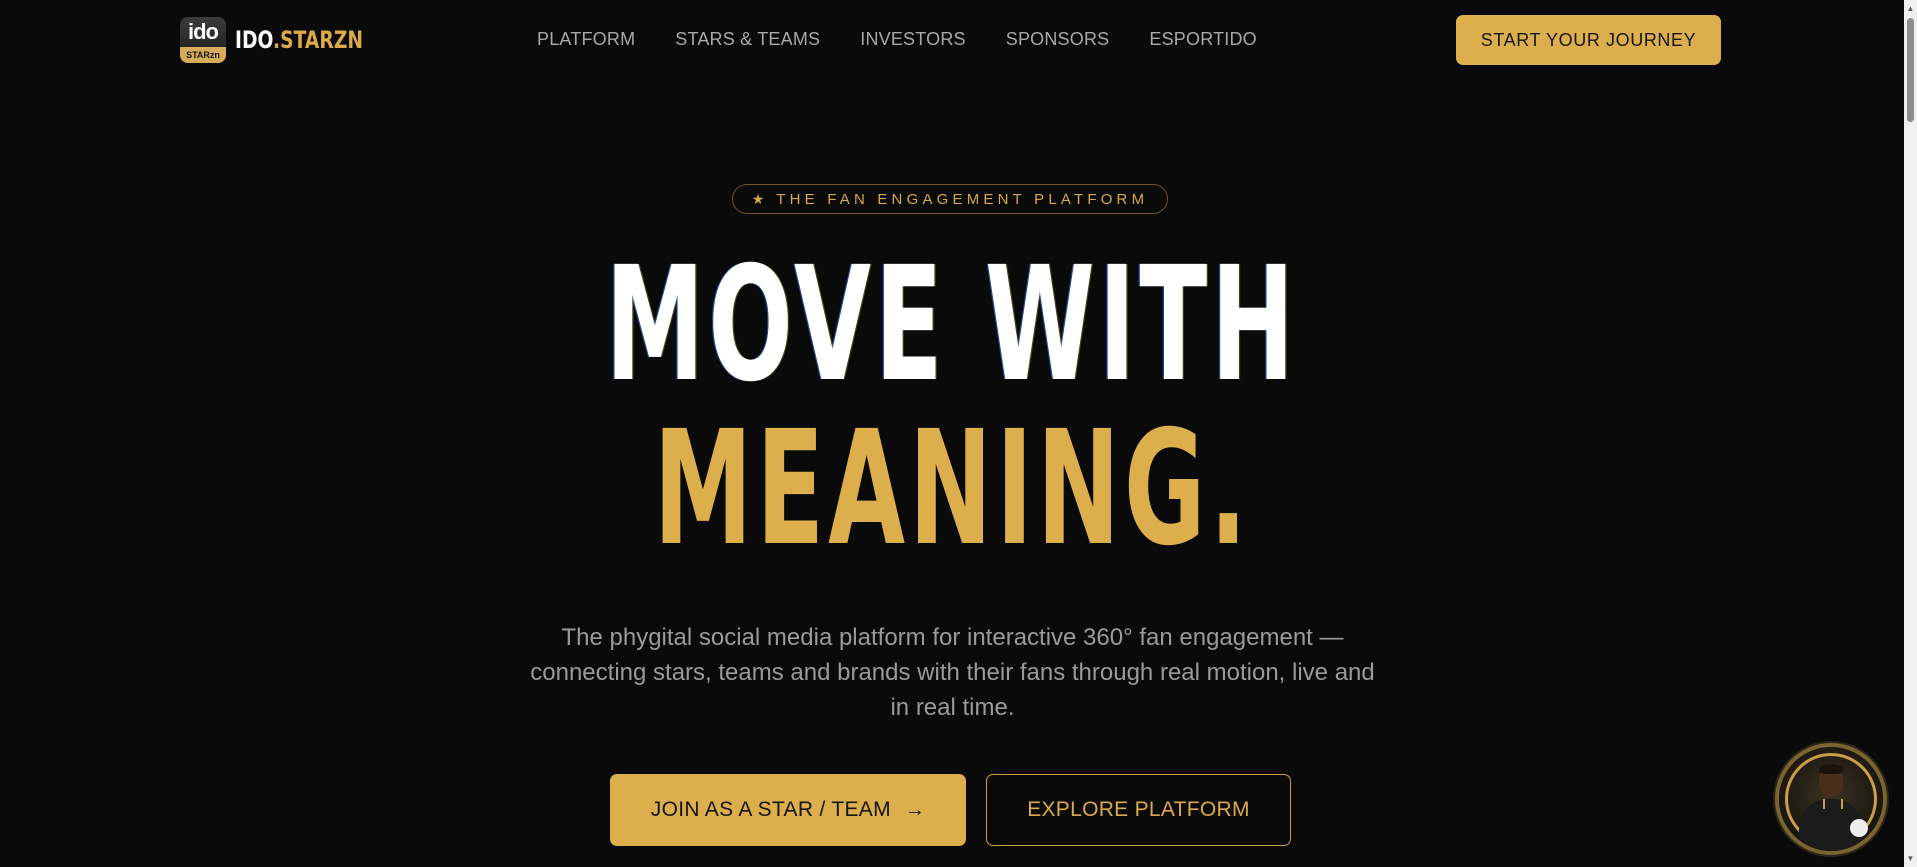 Image resolution: width=1917 pixels, height=867 pixels. Describe the element at coordinates (758, 198) in the screenshot. I see `star-icon: ★` at that location.